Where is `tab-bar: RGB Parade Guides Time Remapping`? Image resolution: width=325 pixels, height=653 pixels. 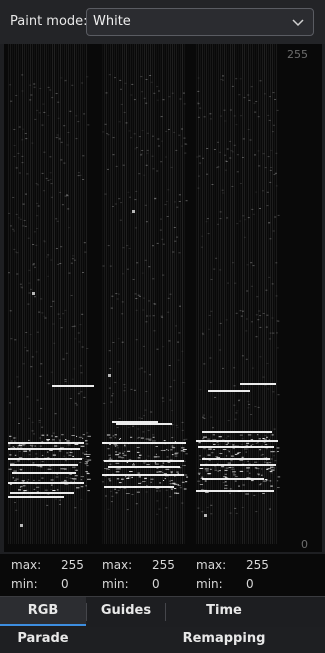 tab-bar: RGB Parade Guides Time Remapping is located at coordinates (162, 621).